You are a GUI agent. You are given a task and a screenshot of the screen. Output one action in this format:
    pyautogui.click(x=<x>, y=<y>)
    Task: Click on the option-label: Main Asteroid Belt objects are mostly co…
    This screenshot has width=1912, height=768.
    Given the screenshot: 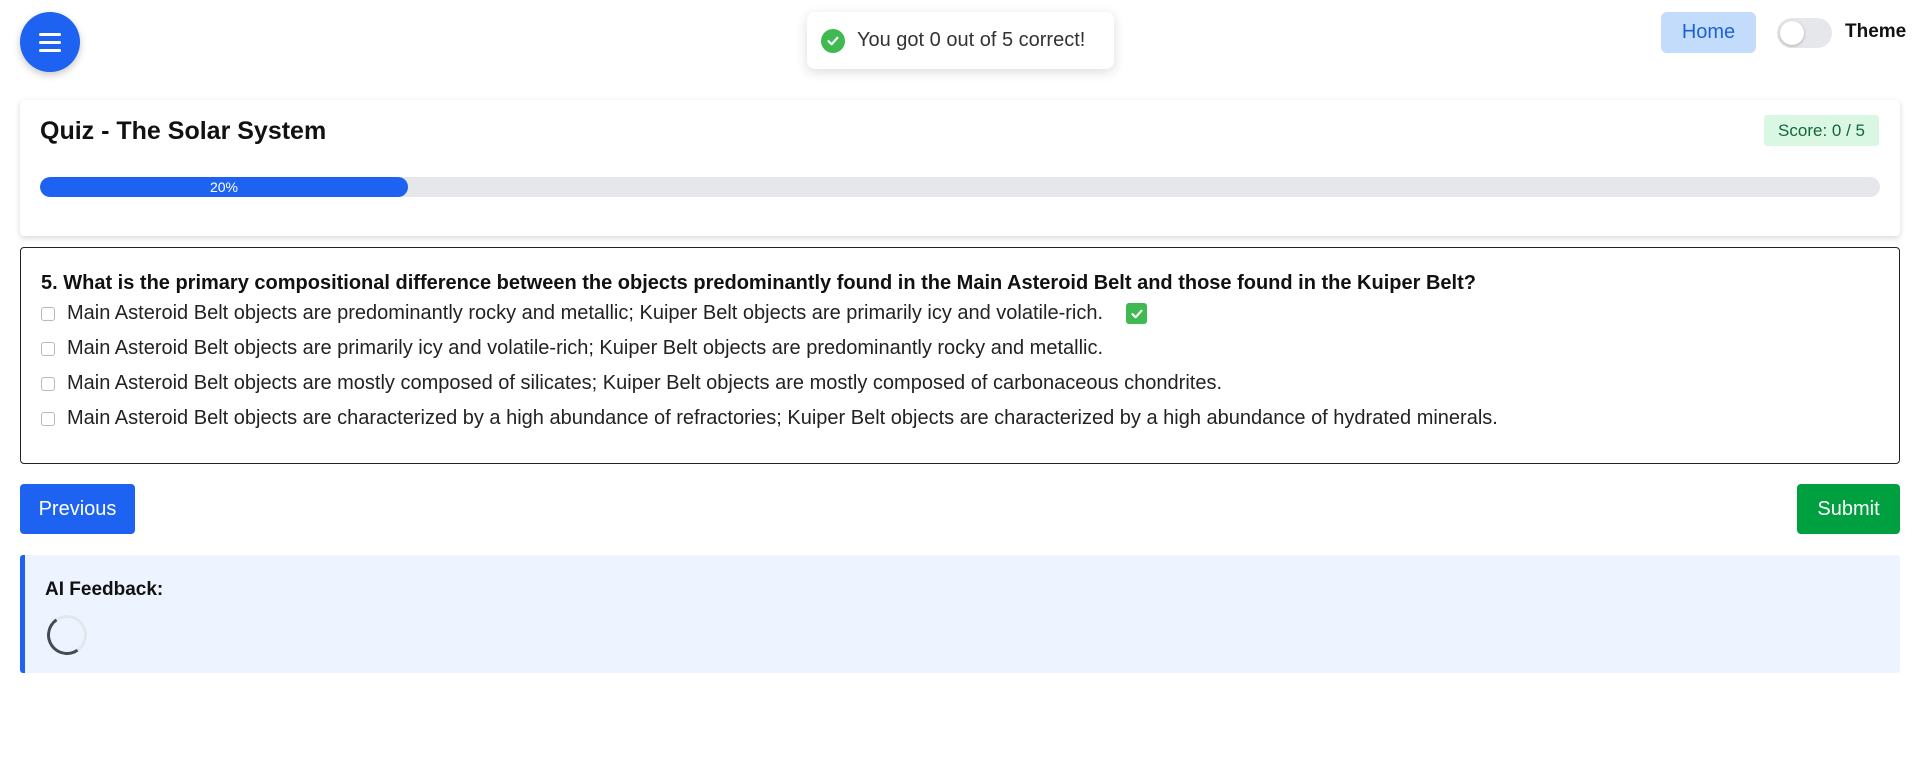 What is the action you would take?
    pyautogui.click(x=645, y=383)
    